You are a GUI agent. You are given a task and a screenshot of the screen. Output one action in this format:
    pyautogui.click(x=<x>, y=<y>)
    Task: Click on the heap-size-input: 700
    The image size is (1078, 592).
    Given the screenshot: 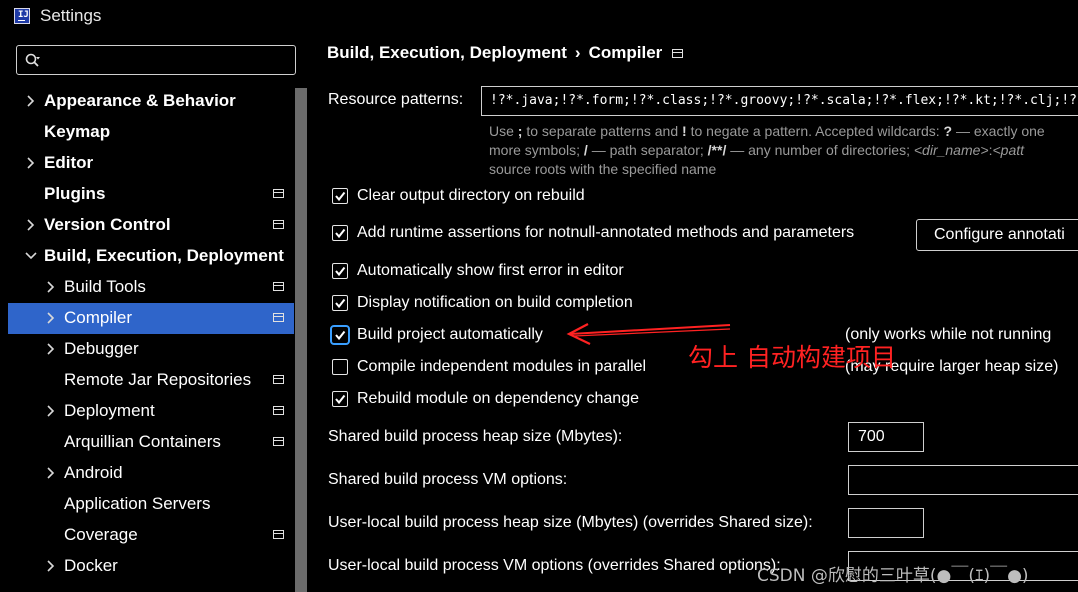 What is the action you would take?
    pyautogui.click(x=886, y=437)
    